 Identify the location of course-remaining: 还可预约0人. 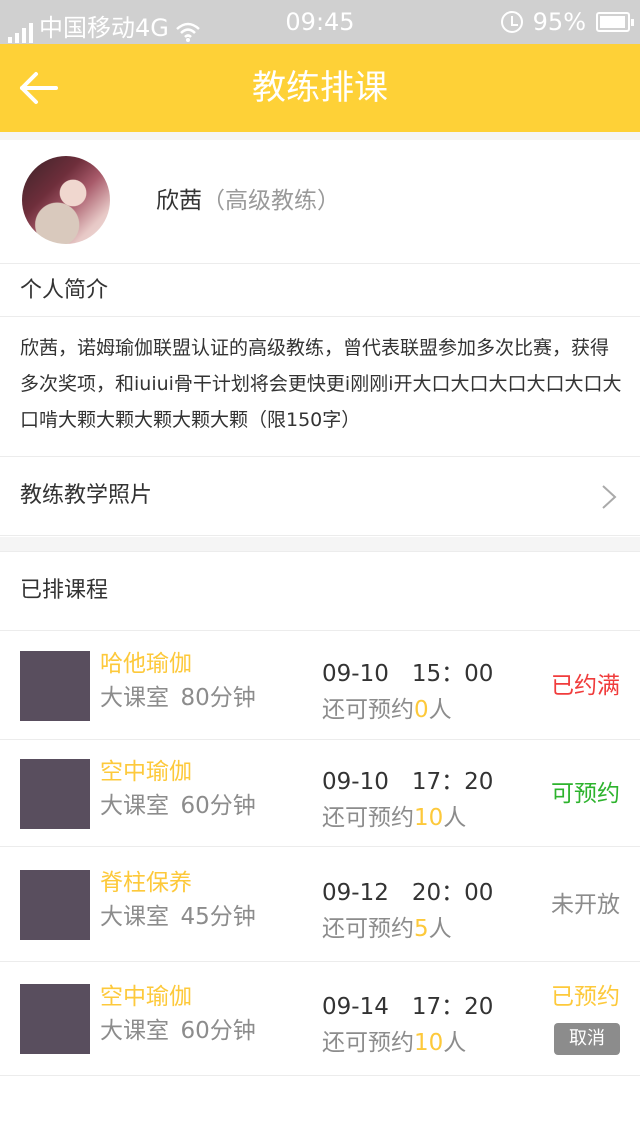
(387, 710).